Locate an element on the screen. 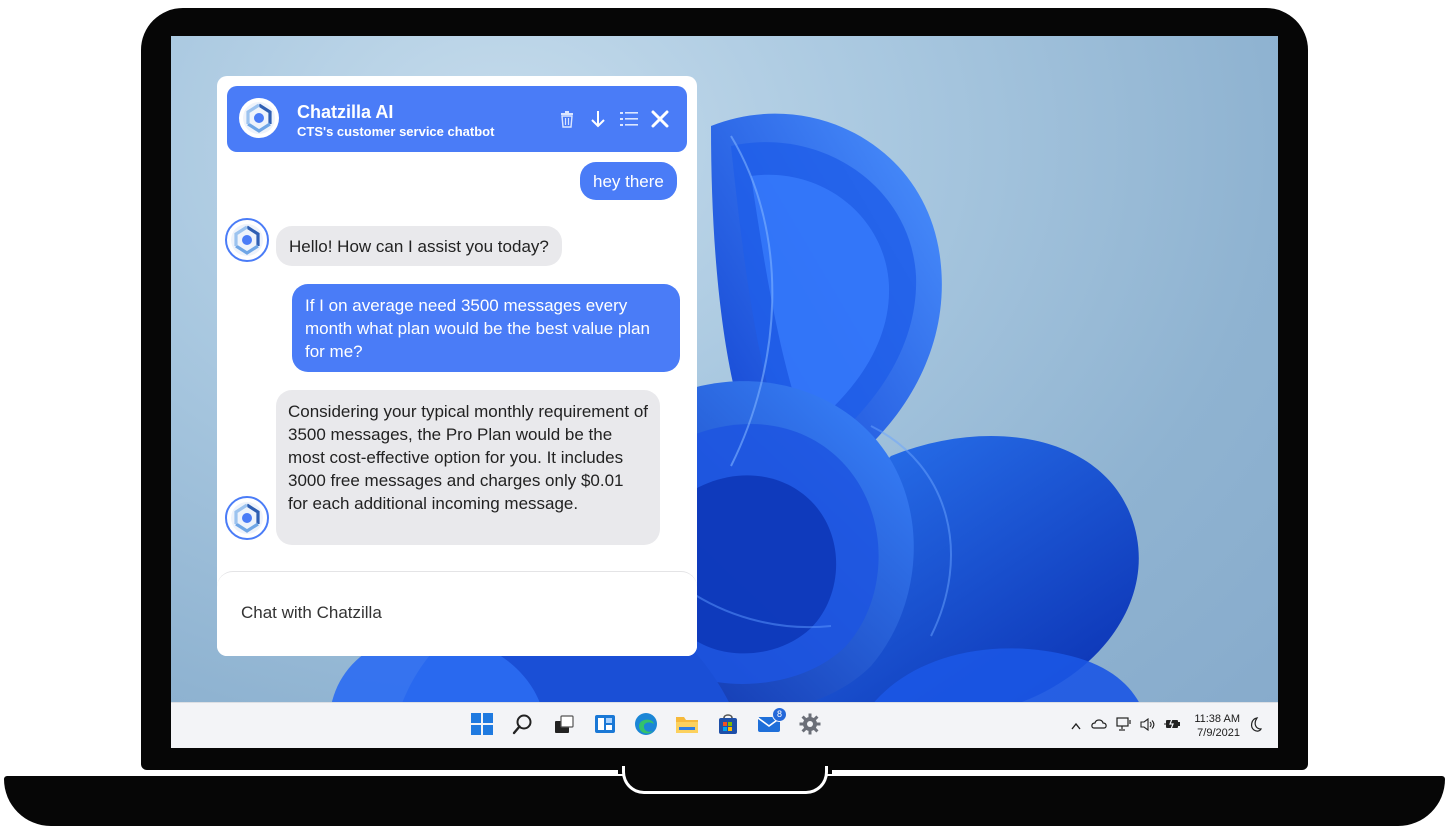  search-icon is located at coordinates (523, 724).